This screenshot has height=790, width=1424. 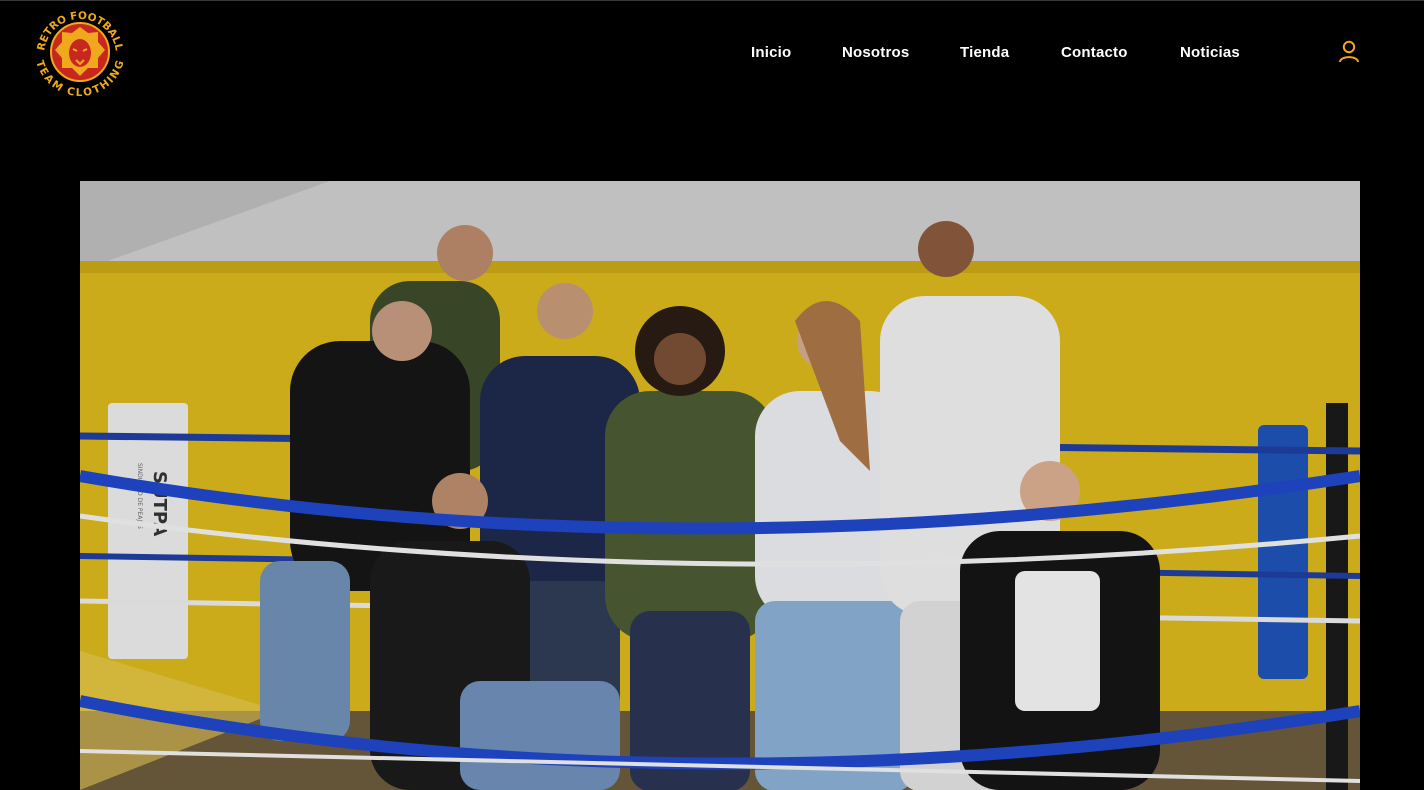 I want to click on nav-link-inicio: Inicio, so click(x=771, y=53).